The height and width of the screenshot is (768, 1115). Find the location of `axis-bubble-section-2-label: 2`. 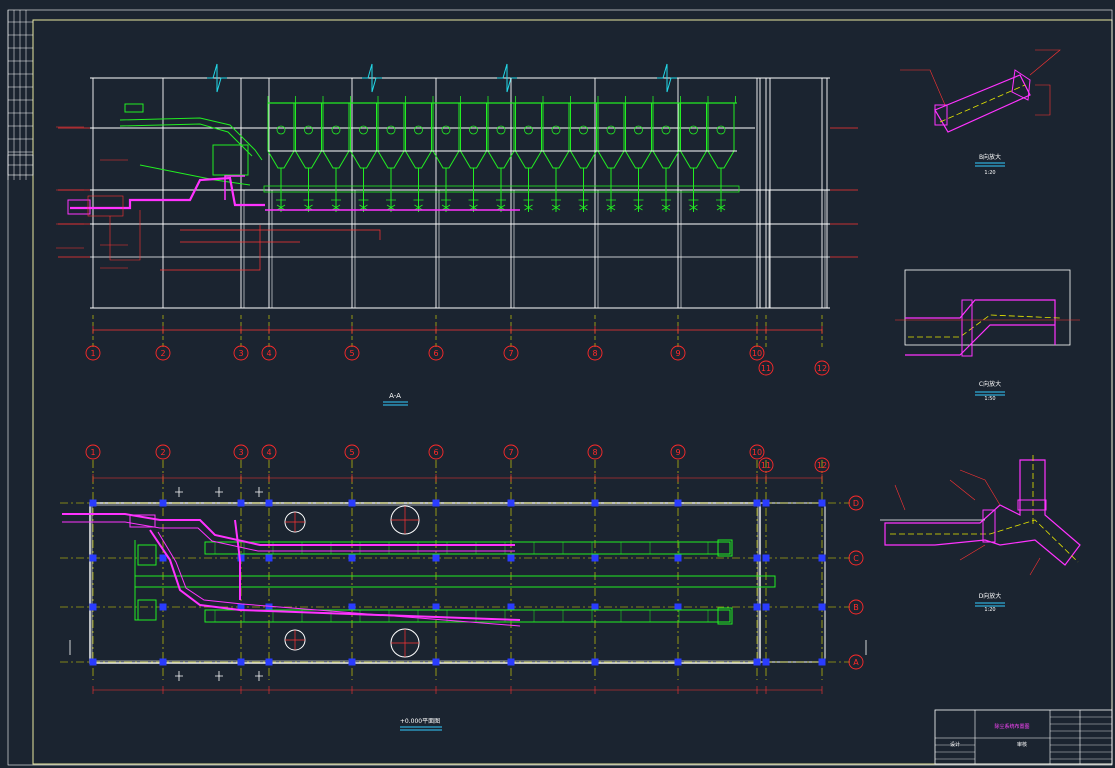

axis-bubble-section-2-label: 2 is located at coordinates (162, 353).